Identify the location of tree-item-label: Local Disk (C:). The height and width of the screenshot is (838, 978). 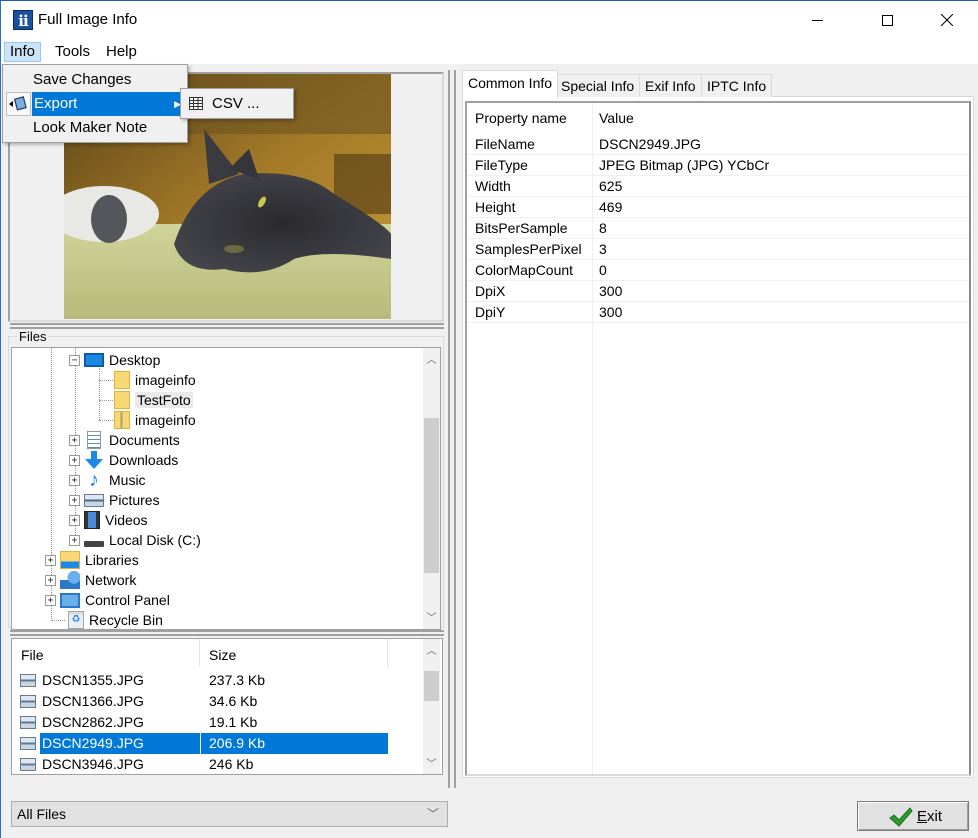
(155, 540).